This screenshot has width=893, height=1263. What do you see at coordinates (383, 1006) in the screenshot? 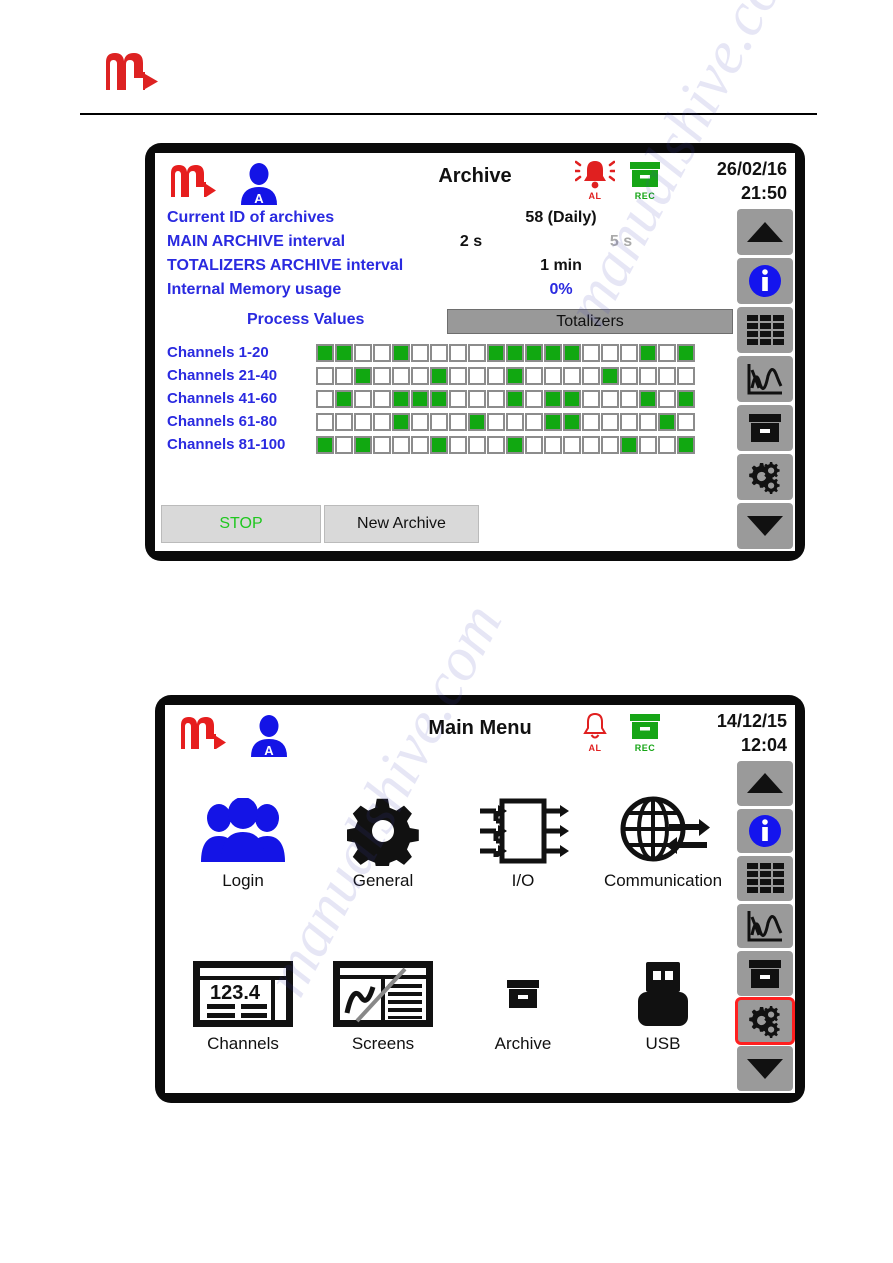
I see `menu-item-screens: Screens` at bounding box center [383, 1006].